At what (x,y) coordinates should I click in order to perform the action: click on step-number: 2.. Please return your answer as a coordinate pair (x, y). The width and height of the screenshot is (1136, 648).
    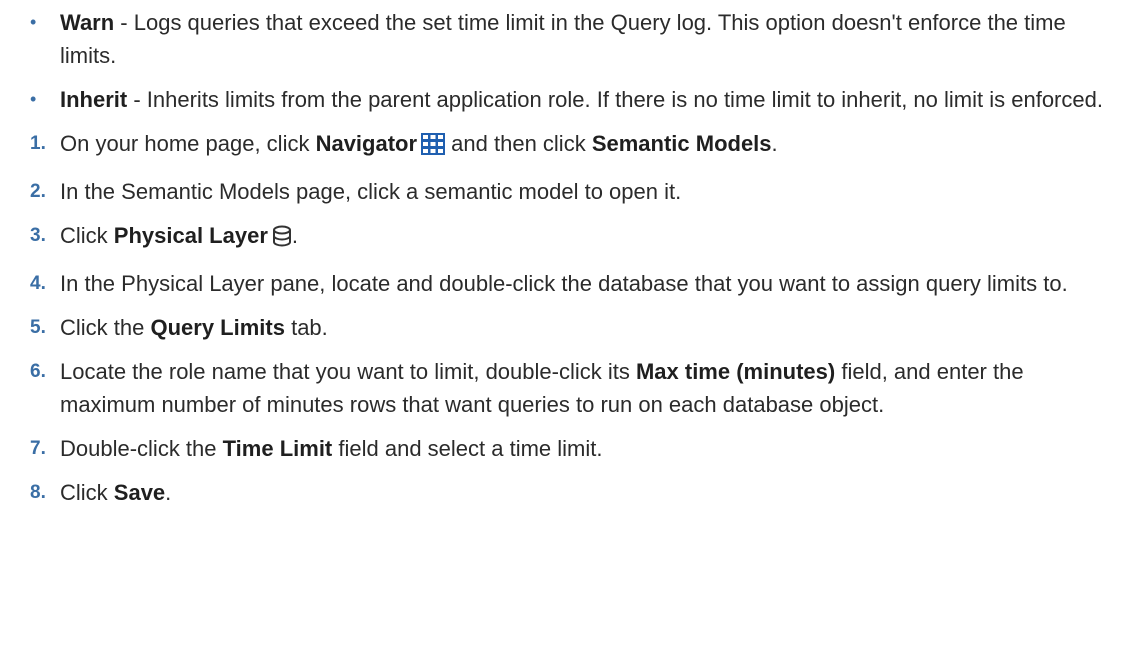
    Looking at the image, I should click on (38, 191).